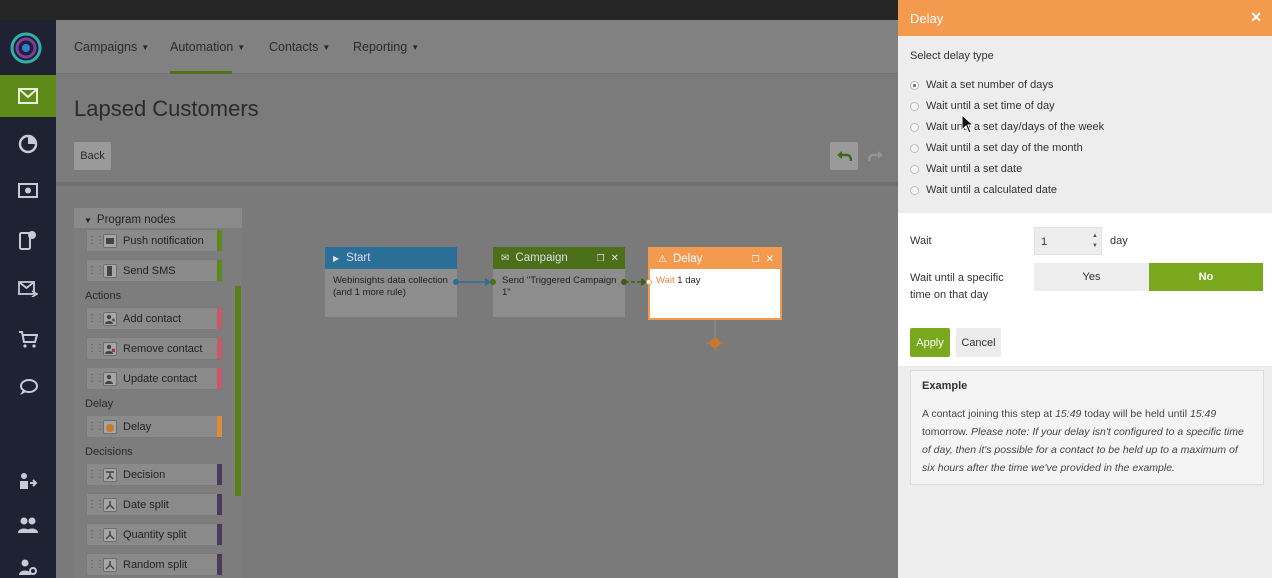 The image size is (1272, 578). What do you see at coordinates (154, 474) in the screenshot?
I see `palette-node-decision: ⋮⋮ Decision` at bounding box center [154, 474].